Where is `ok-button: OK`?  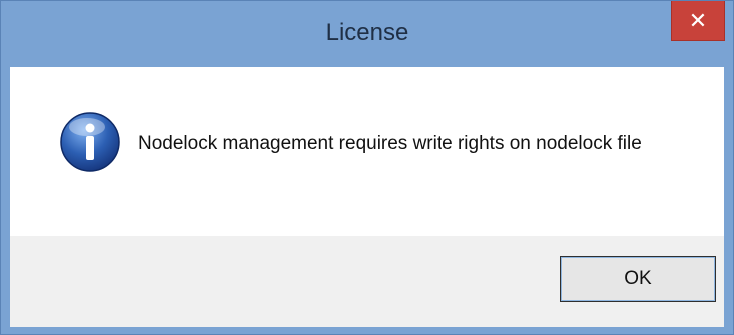 ok-button: OK is located at coordinates (638, 279).